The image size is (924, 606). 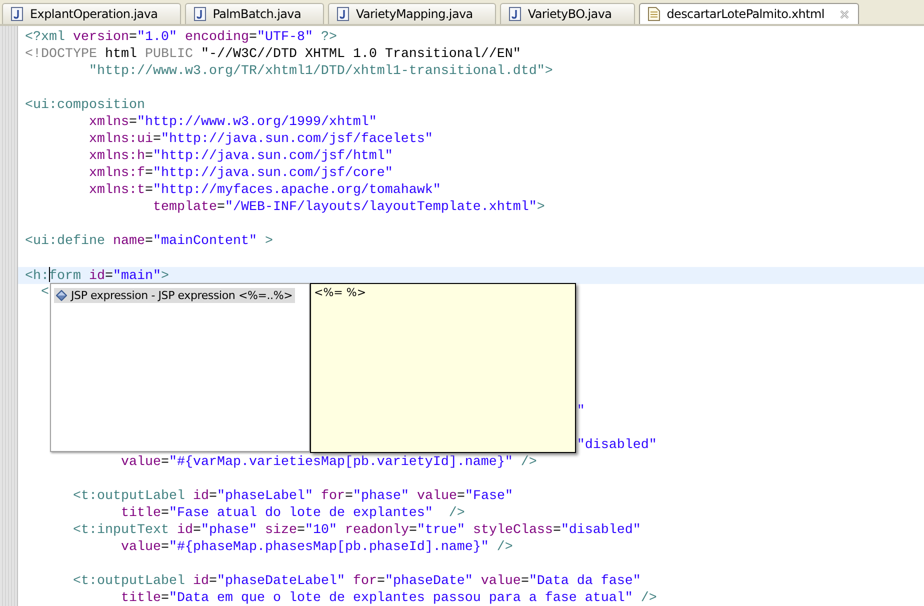 What do you see at coordinates (240, 156) in the screenshot?
I see `code-line: xmlns:h="http://java.sun.com/jsf/html"` at bounding box center [240, 156].